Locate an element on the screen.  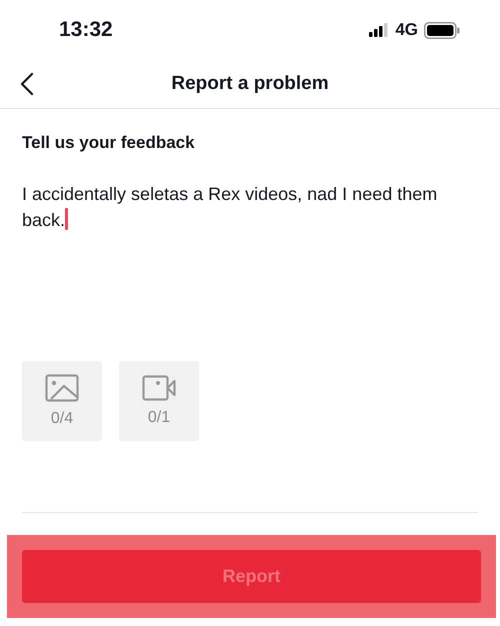
add-video-button: 0/1 is located at coordinates (159, 401).